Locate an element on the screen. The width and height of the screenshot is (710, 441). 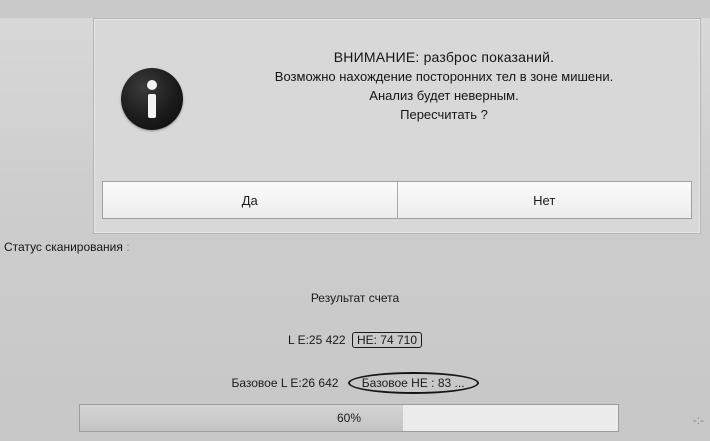
he-value: HE: 74 710 is located at coordinates (386, 340).